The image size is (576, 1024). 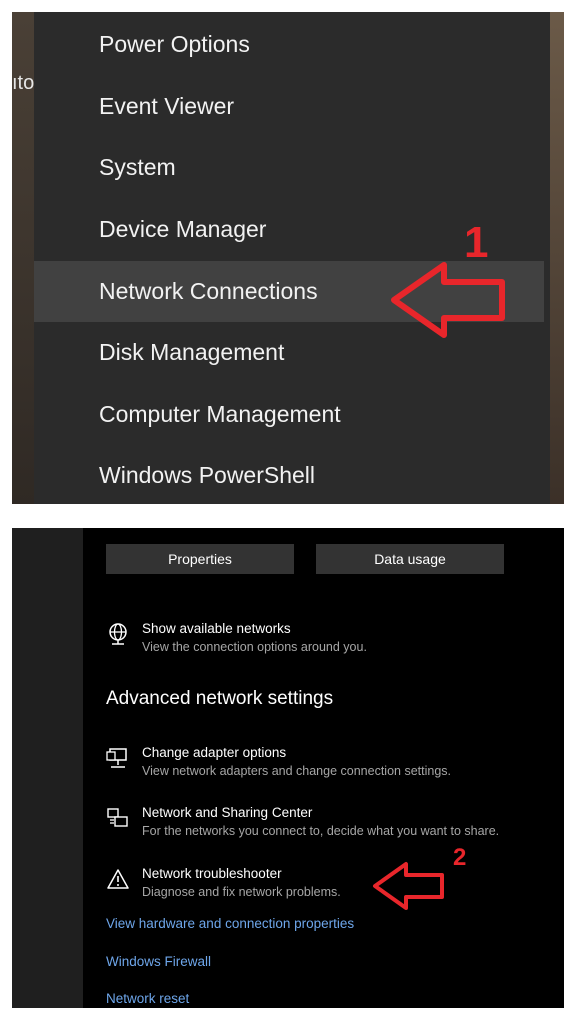 What do you see at coordinates (214, 752) in the screenshot?
I see `change-adapter-title: Change adapter options` at bounding box center [214, 752].